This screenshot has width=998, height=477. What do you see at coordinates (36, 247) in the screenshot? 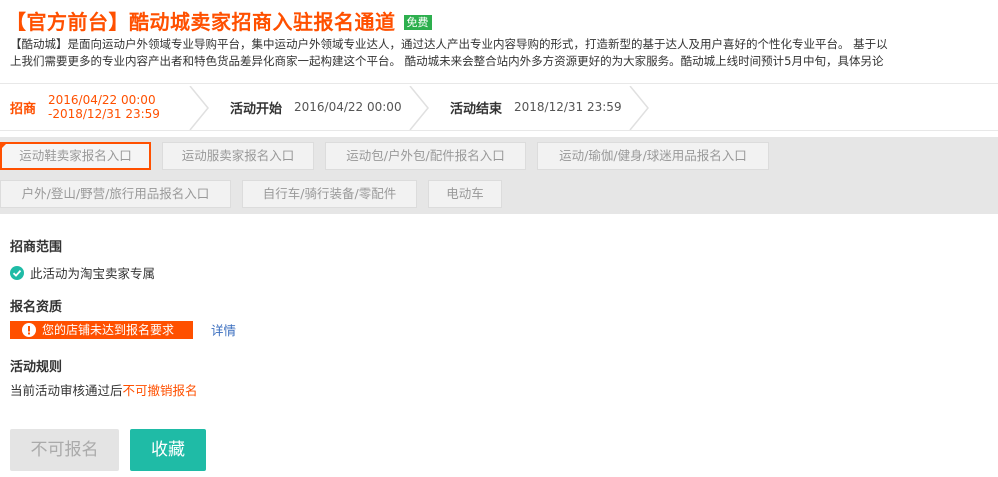
I see `scope-title: 招商范围` at bounding box center [36, 247].